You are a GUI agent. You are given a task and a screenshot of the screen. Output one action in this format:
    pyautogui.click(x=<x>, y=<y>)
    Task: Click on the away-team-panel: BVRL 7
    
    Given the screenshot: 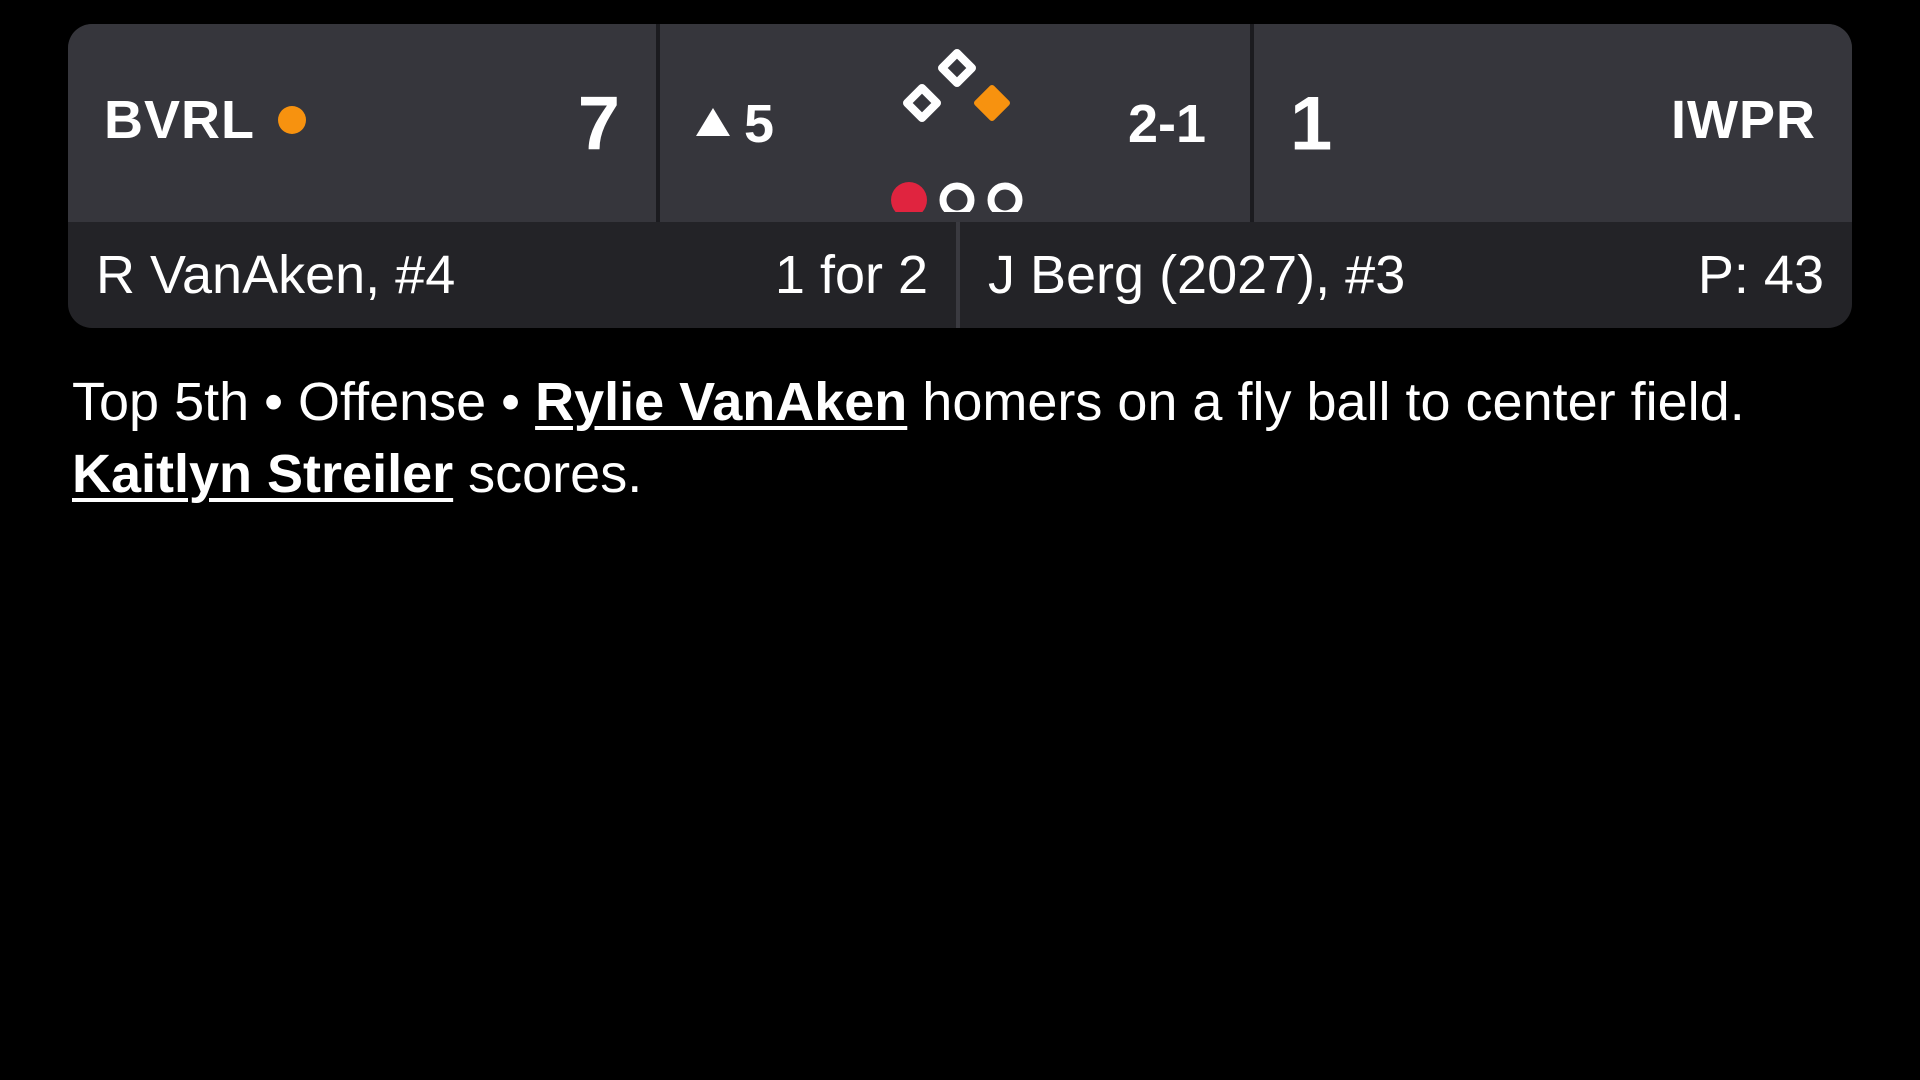 What is the action you would take?
    pyautogui.click(x=364, y=123)
    